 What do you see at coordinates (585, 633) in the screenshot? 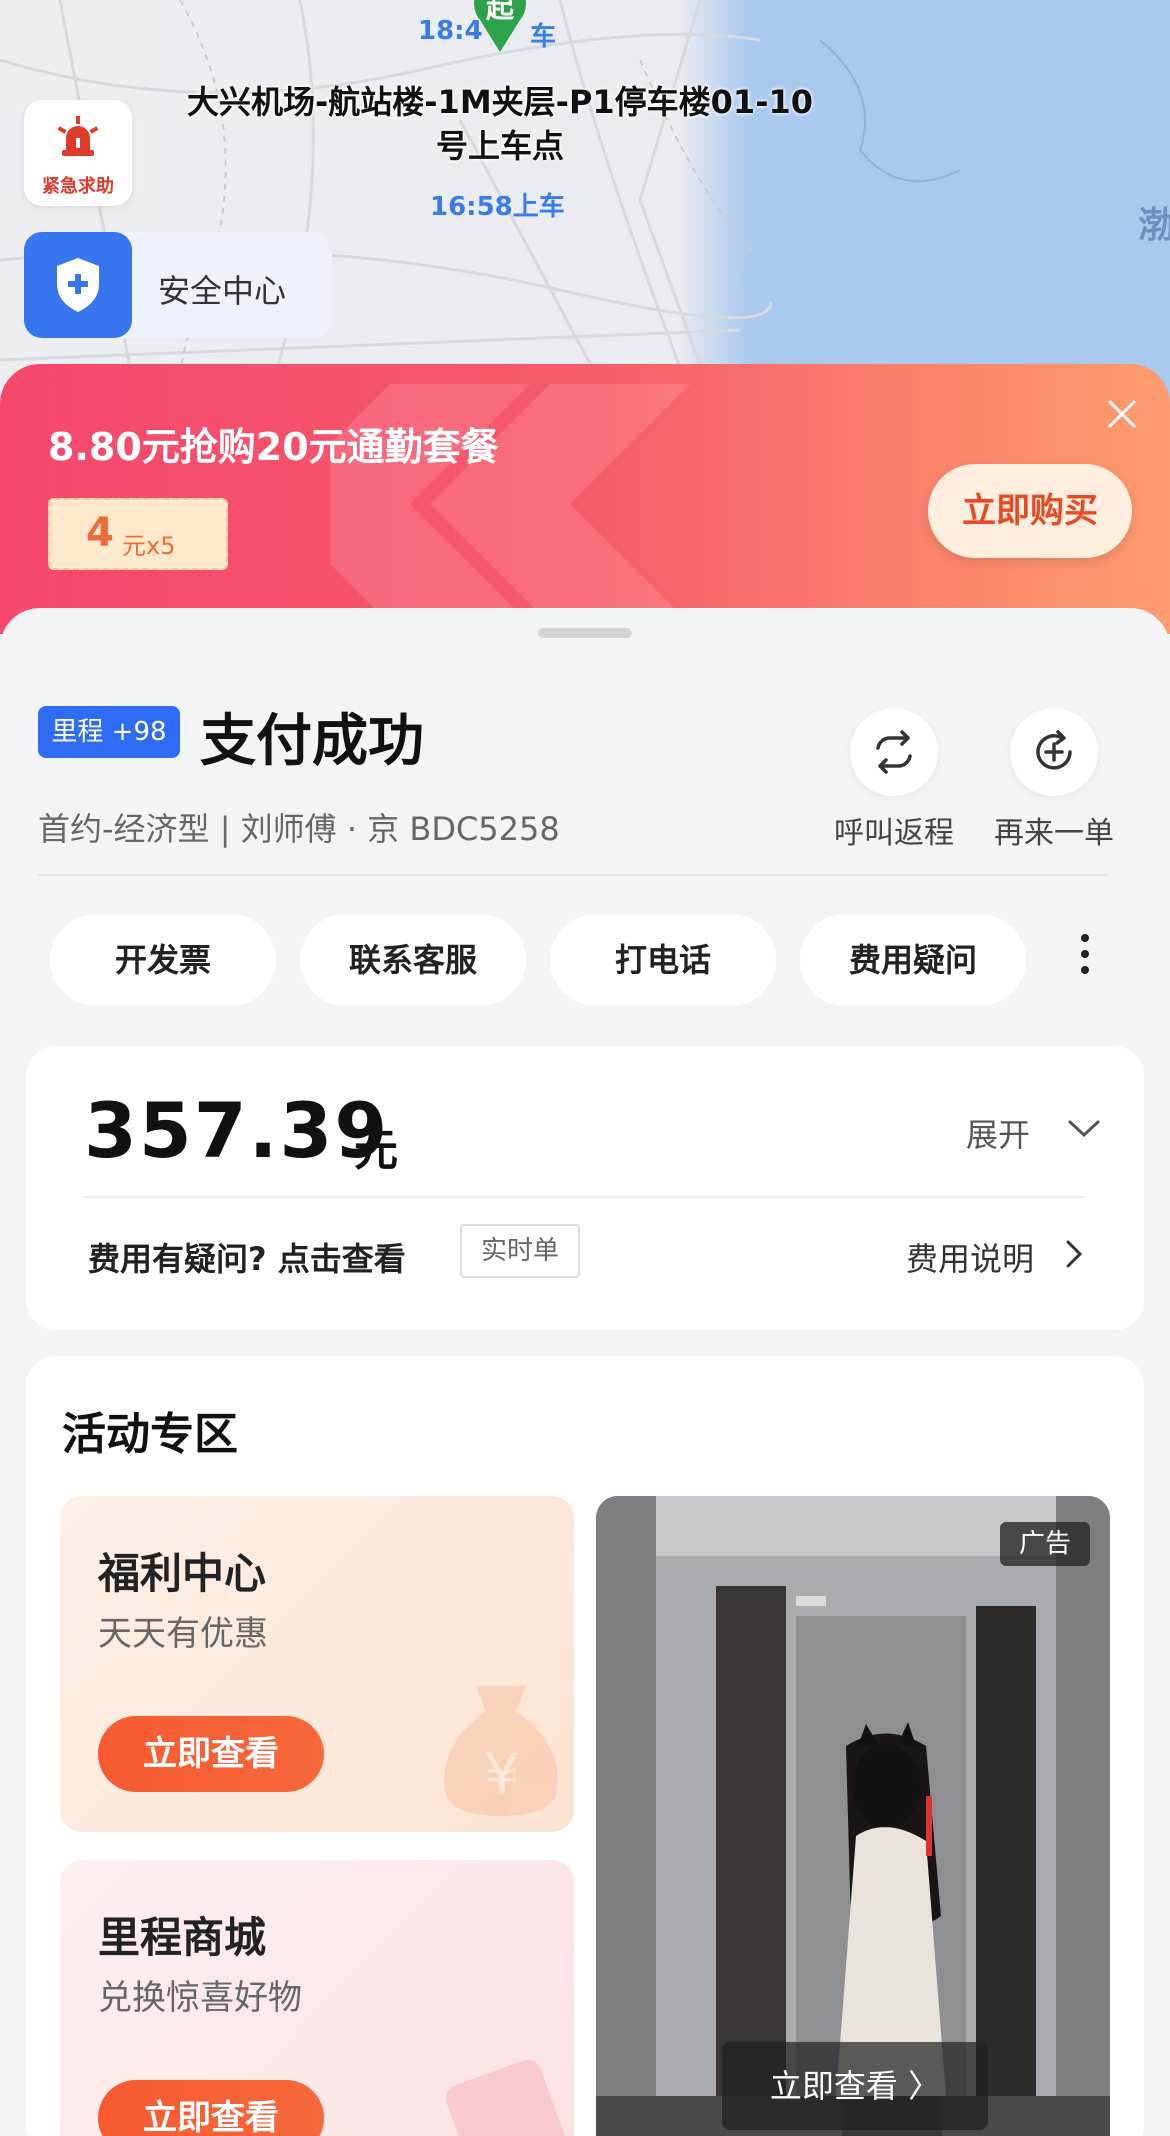
I see `drag-handle` at bounding box center [585, 633].